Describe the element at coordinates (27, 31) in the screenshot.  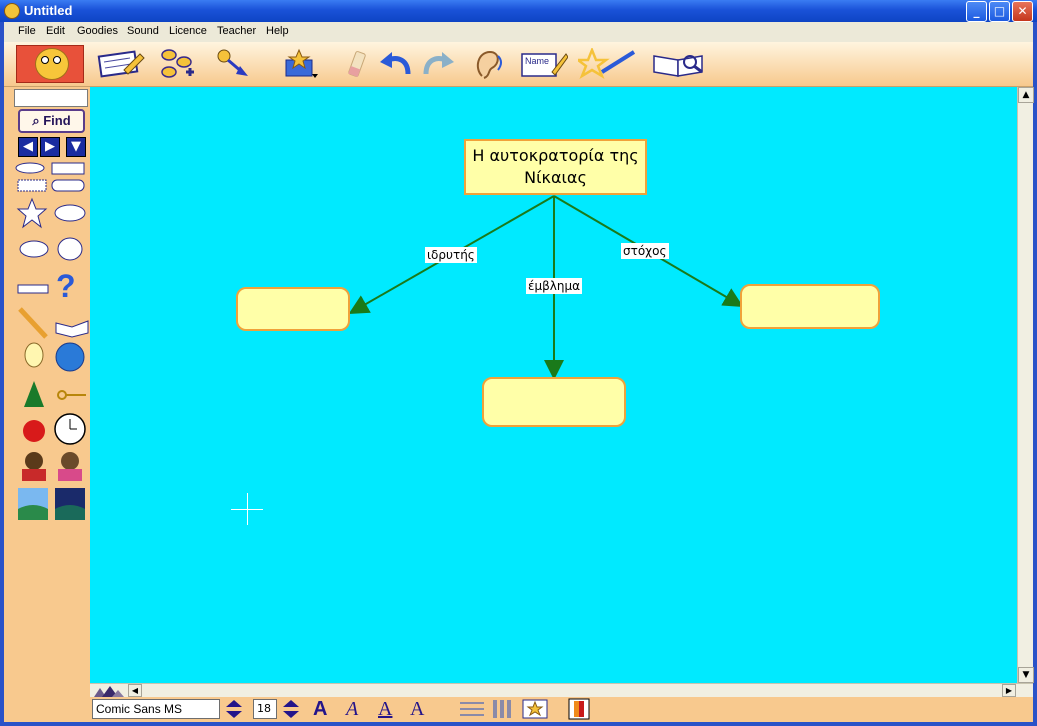
I see `menu-file: File` at that location.